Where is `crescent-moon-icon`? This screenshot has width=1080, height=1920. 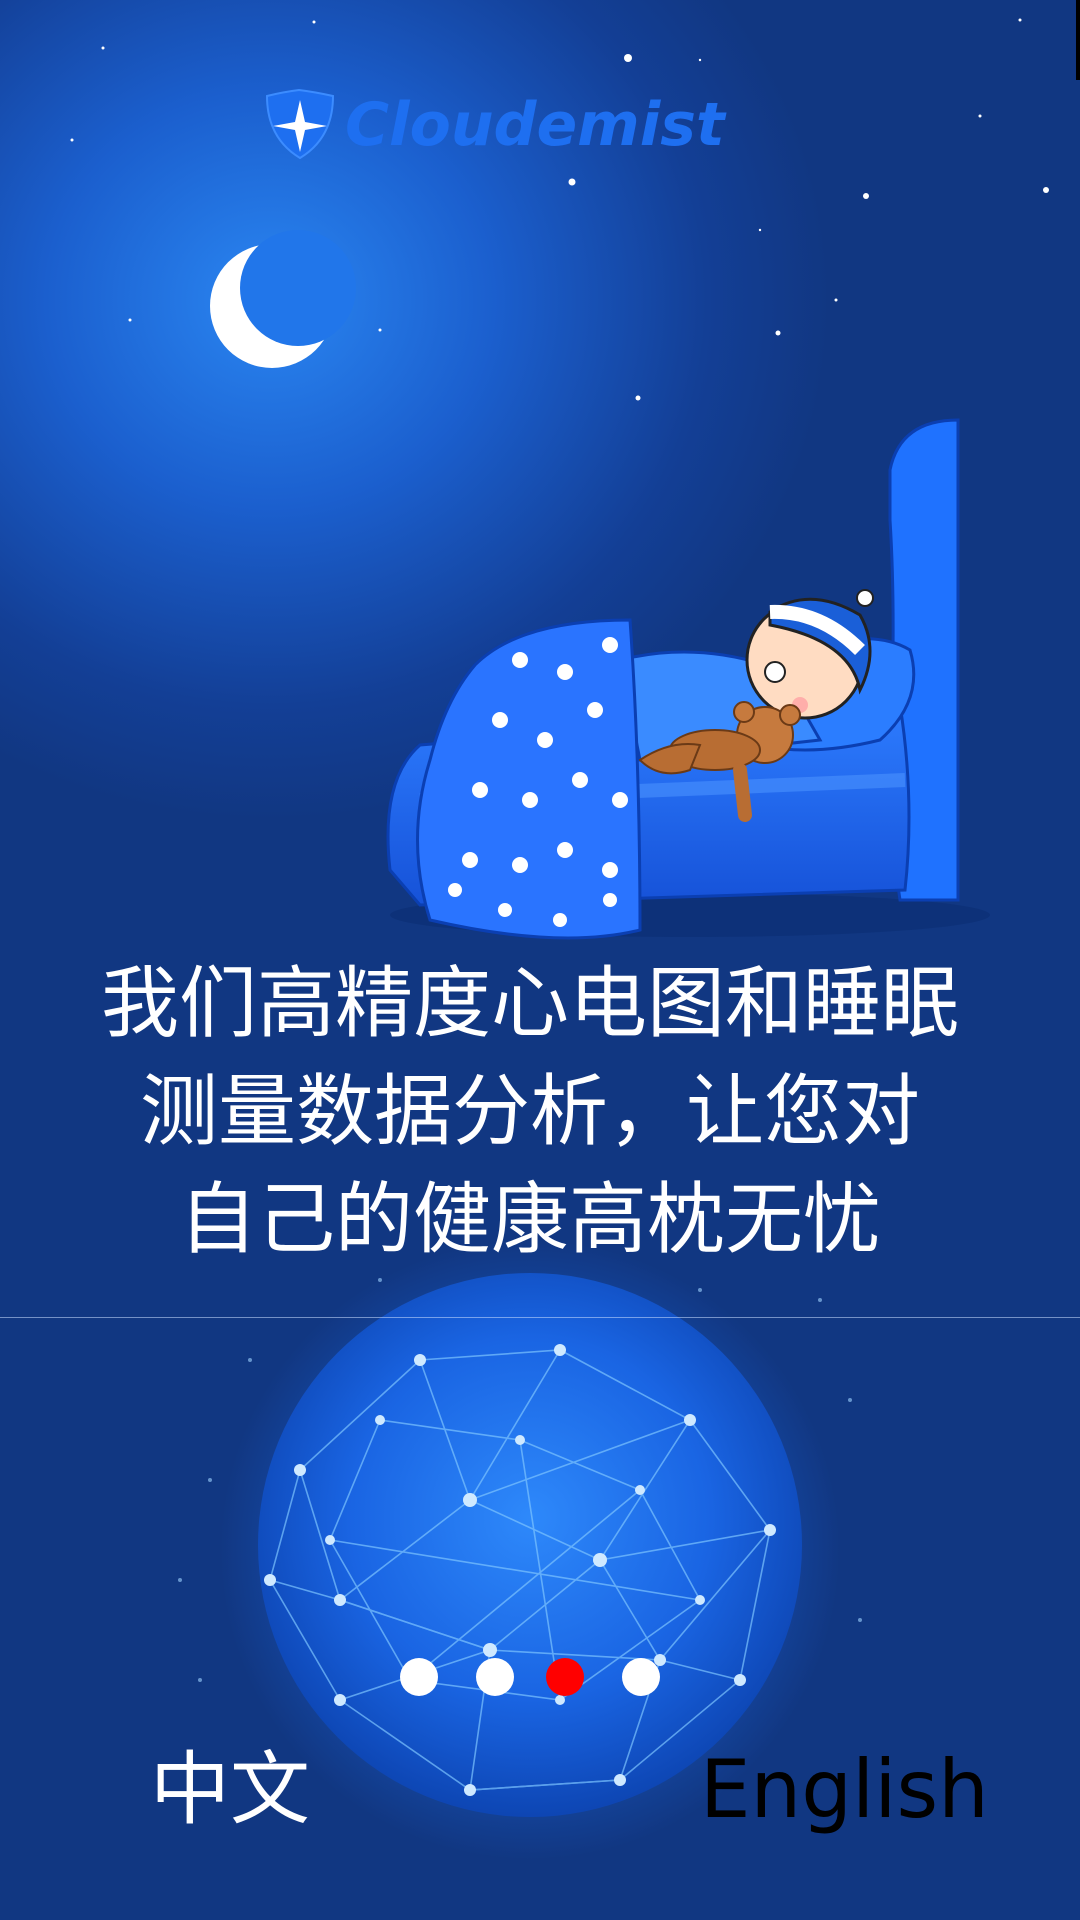 crescent-moon-icon is located at coordinates (283, 299).